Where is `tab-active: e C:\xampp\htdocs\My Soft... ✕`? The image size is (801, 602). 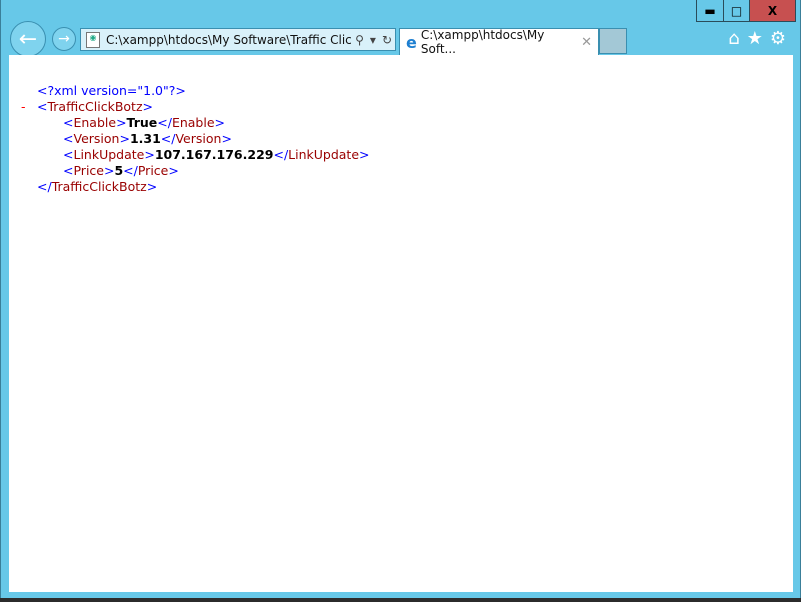 tab-active: e C:\xampp\htdocs\My Soft... ✕ is located at coordinates (499, 42).